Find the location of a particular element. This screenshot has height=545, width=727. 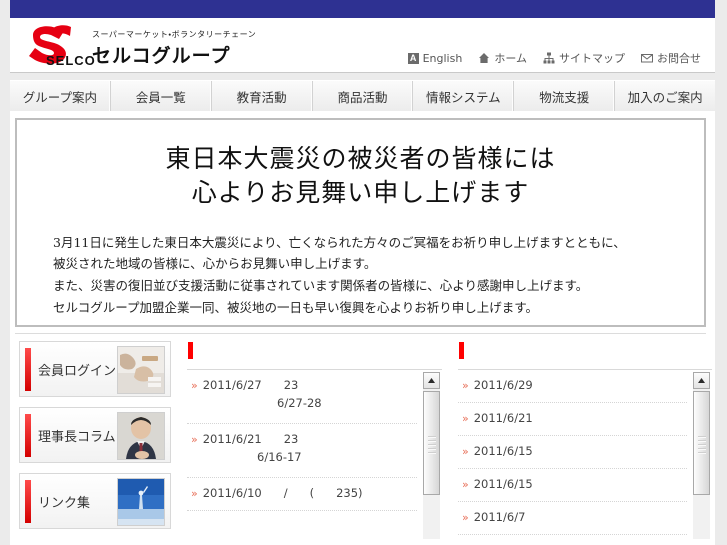

news-panel-header is located at coordinates (314, 355).